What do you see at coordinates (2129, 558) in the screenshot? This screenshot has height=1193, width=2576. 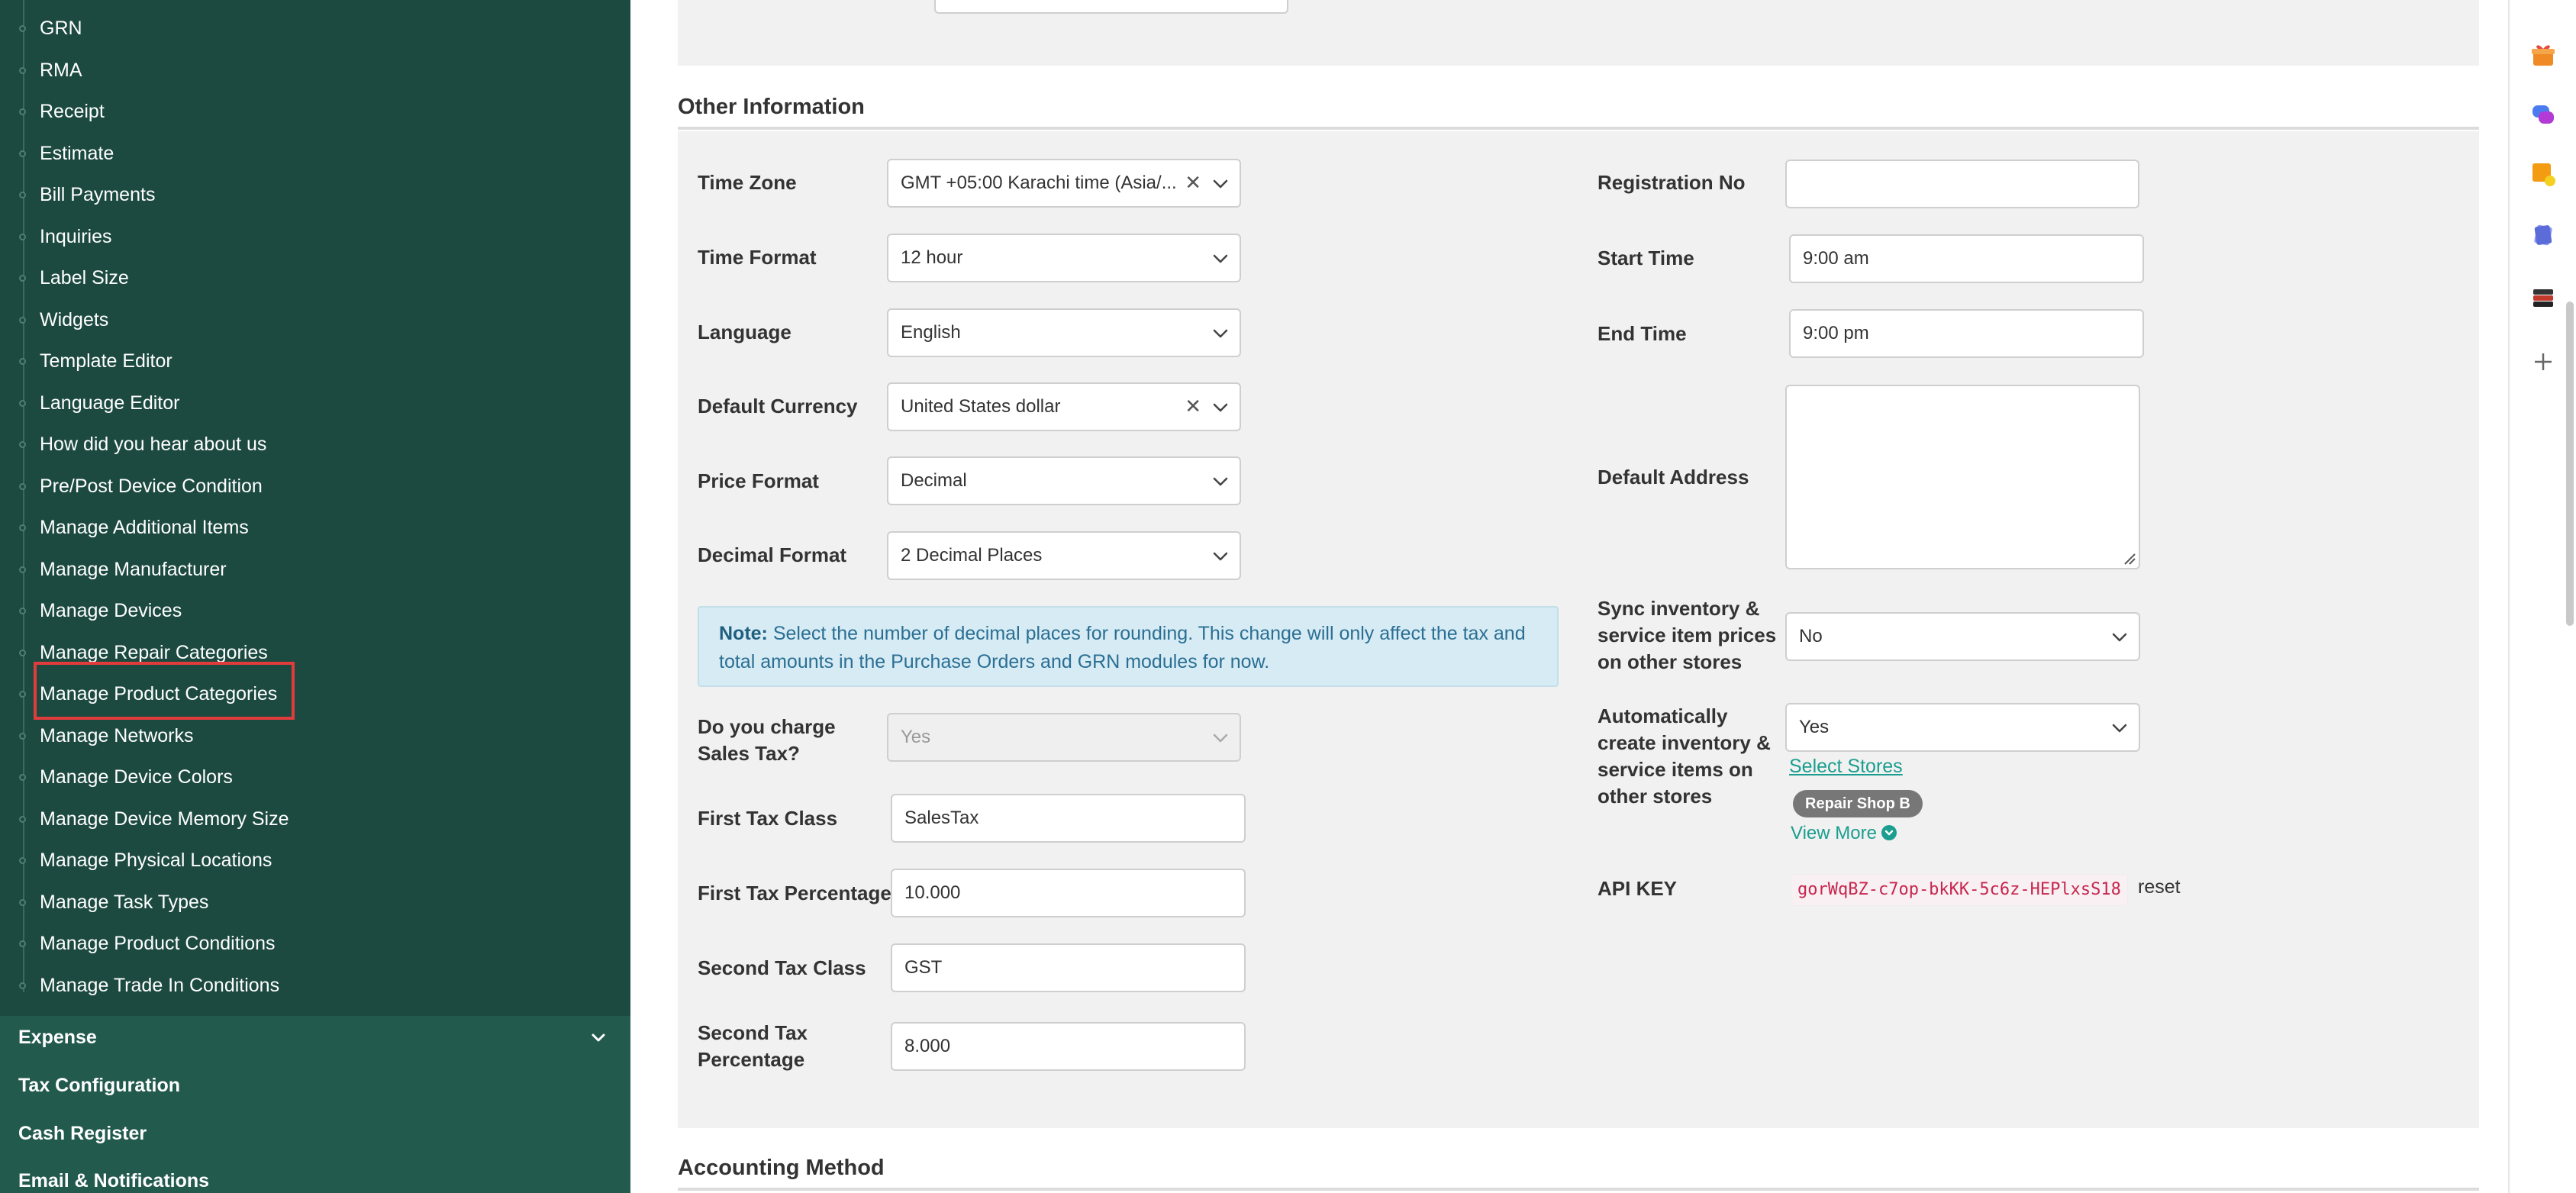 I see `resize-grip-icon` at bounding box center [2129, 558].